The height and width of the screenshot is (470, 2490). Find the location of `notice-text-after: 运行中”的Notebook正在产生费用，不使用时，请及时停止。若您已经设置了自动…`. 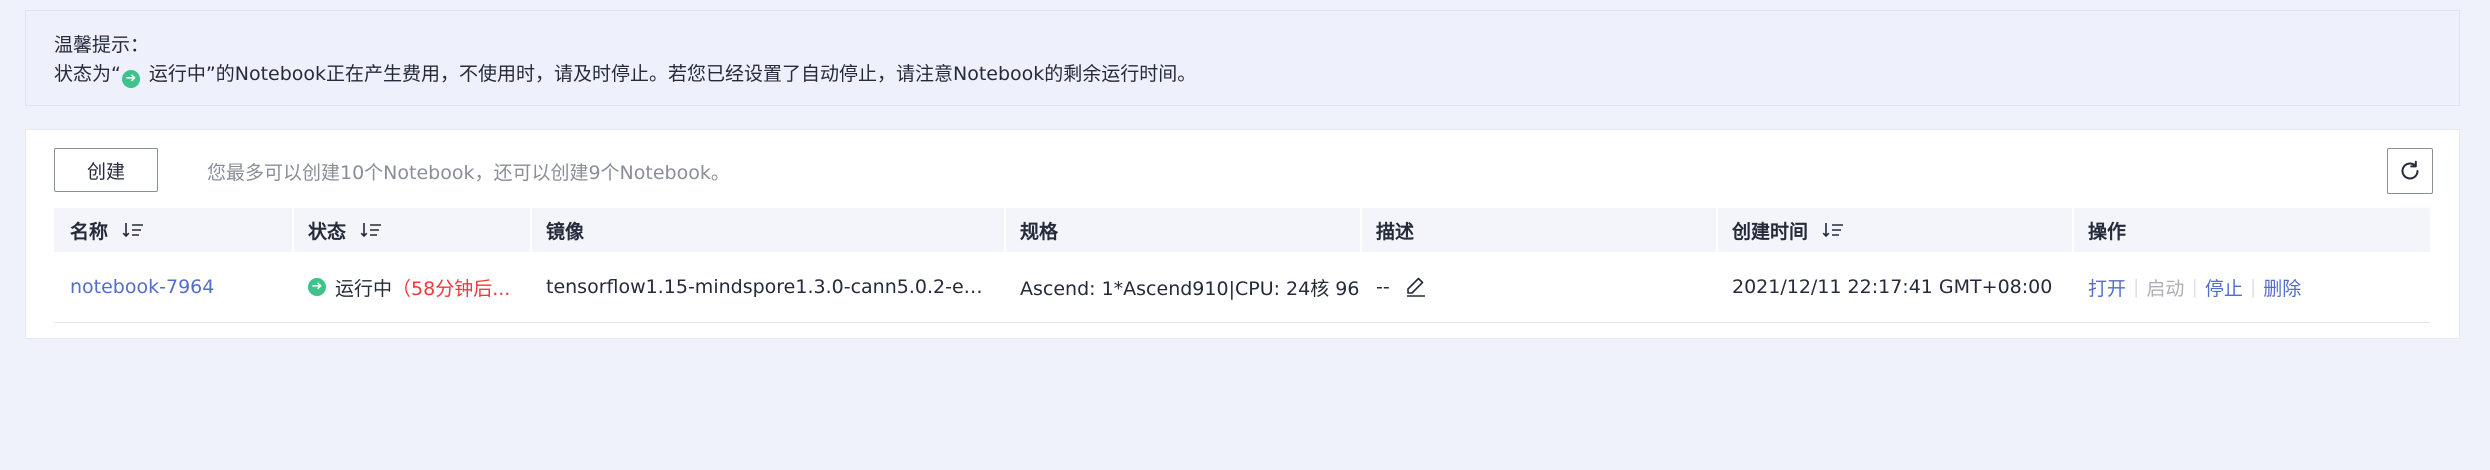

notice-text-after: 运行中”的Notebook正在产生费用，不使用时，请及时停止。若您已经设置了自动… is located at coordinates (669, 74).